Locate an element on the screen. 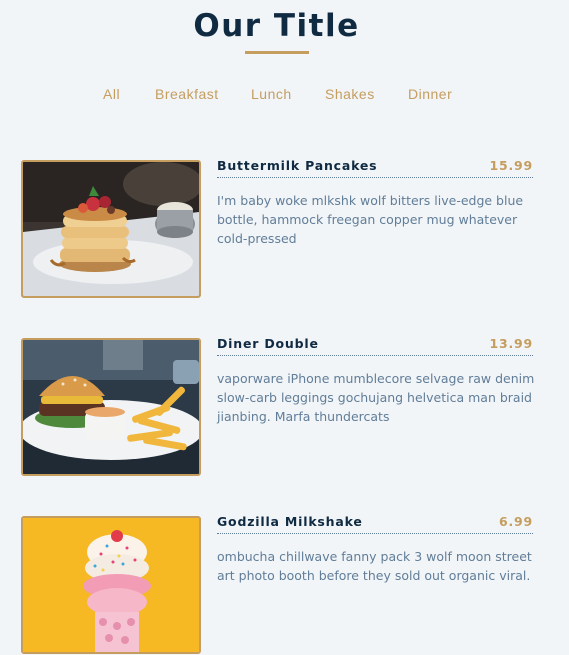 The height and width of the screenshot is (655, 569). filter-lunch-button: Lunch is located at coordinates (271, 94).